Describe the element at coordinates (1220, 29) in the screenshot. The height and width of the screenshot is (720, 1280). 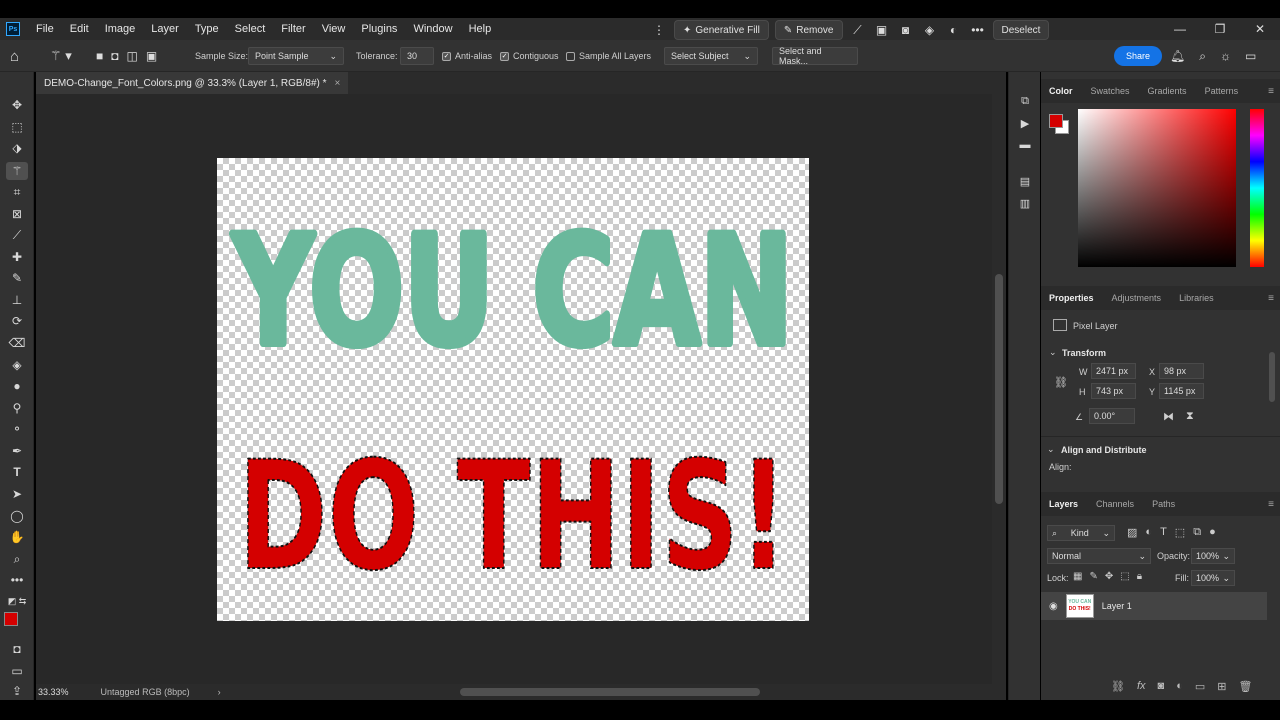
I see `maximize-icon: ❐` at that location.